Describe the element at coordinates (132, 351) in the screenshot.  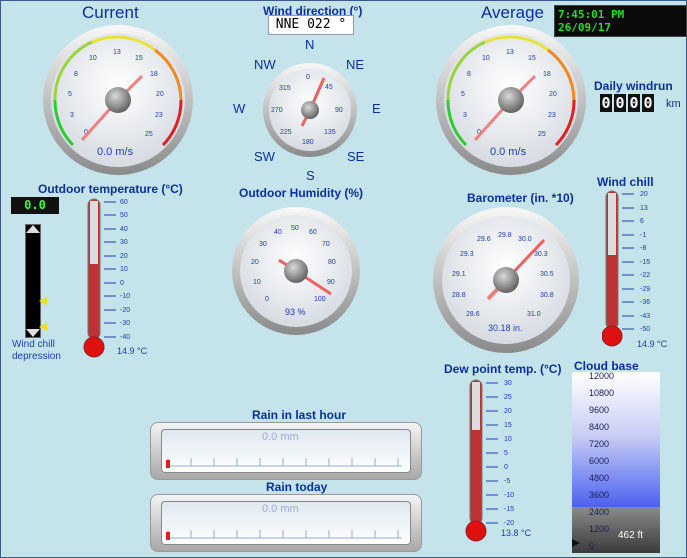
I see `outdoor-temperature-value: 14.9 °C` at that location.